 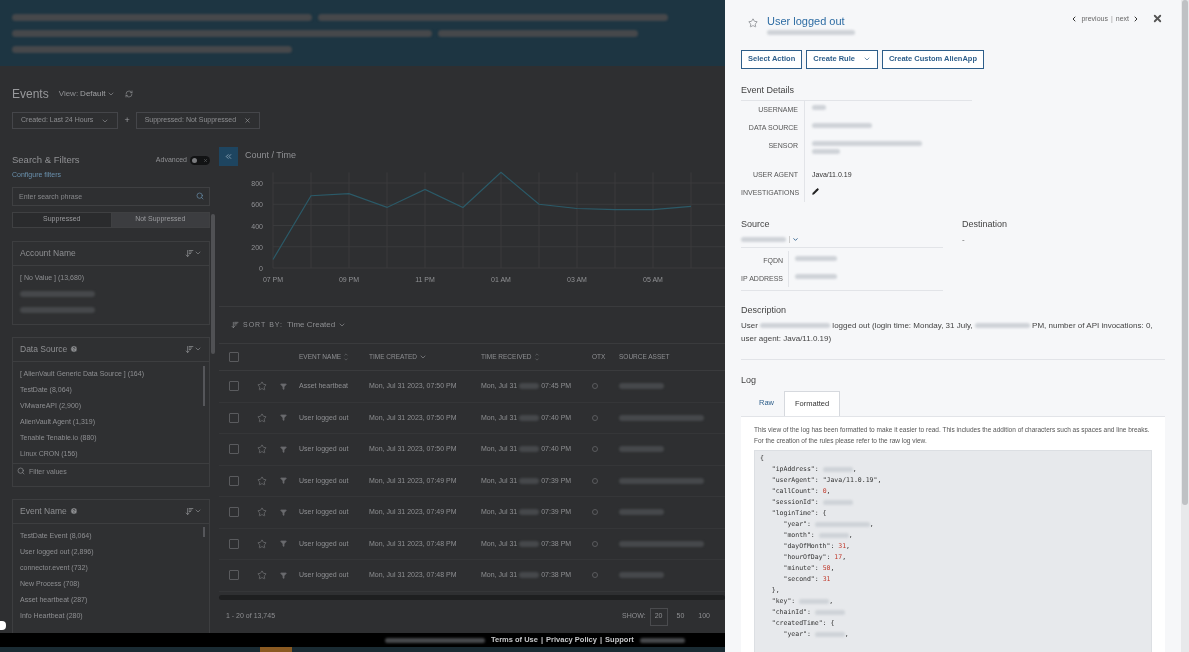 I want to click on refresh-icon, so click(x=129, y=94).